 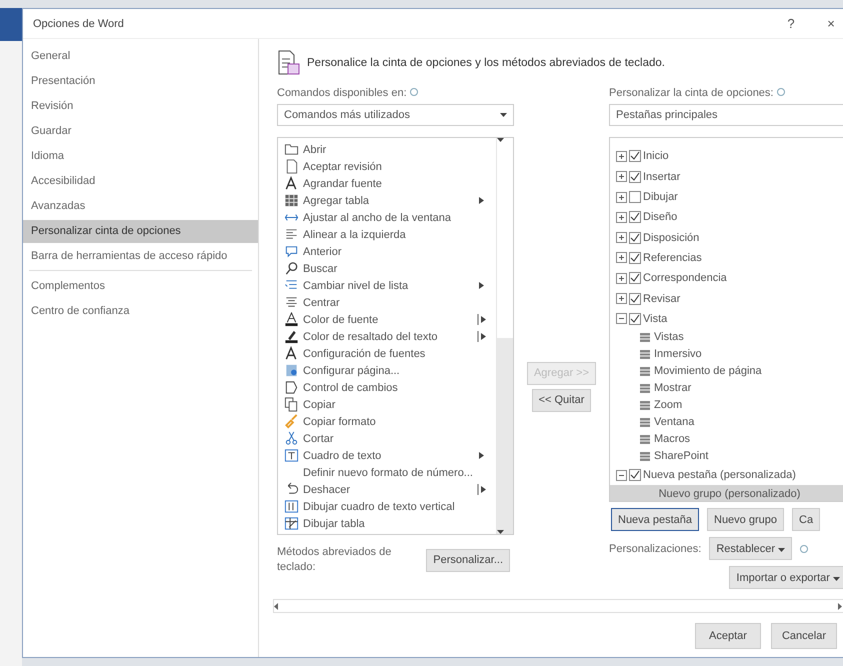 What do you see at coordinates (140, 106) in the screenshot?
I see `sidebar-item: Revisión` at bounding box center [140, 106].